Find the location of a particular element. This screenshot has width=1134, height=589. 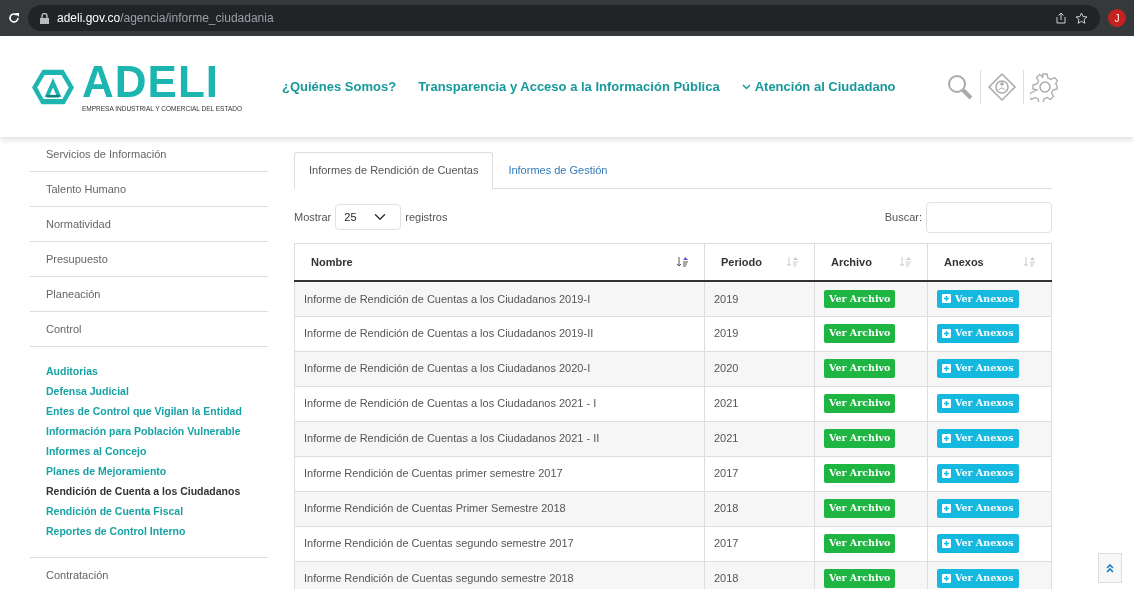

nav-link: ¿Quiénes Somos? is located at coordinates (339, 86).